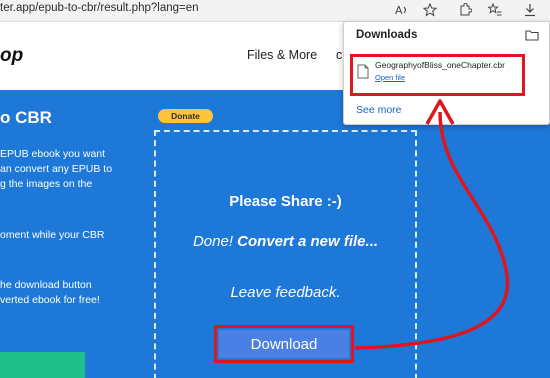 The image size is (550, 378). I want to click on folder-icon, so click(532, 35).